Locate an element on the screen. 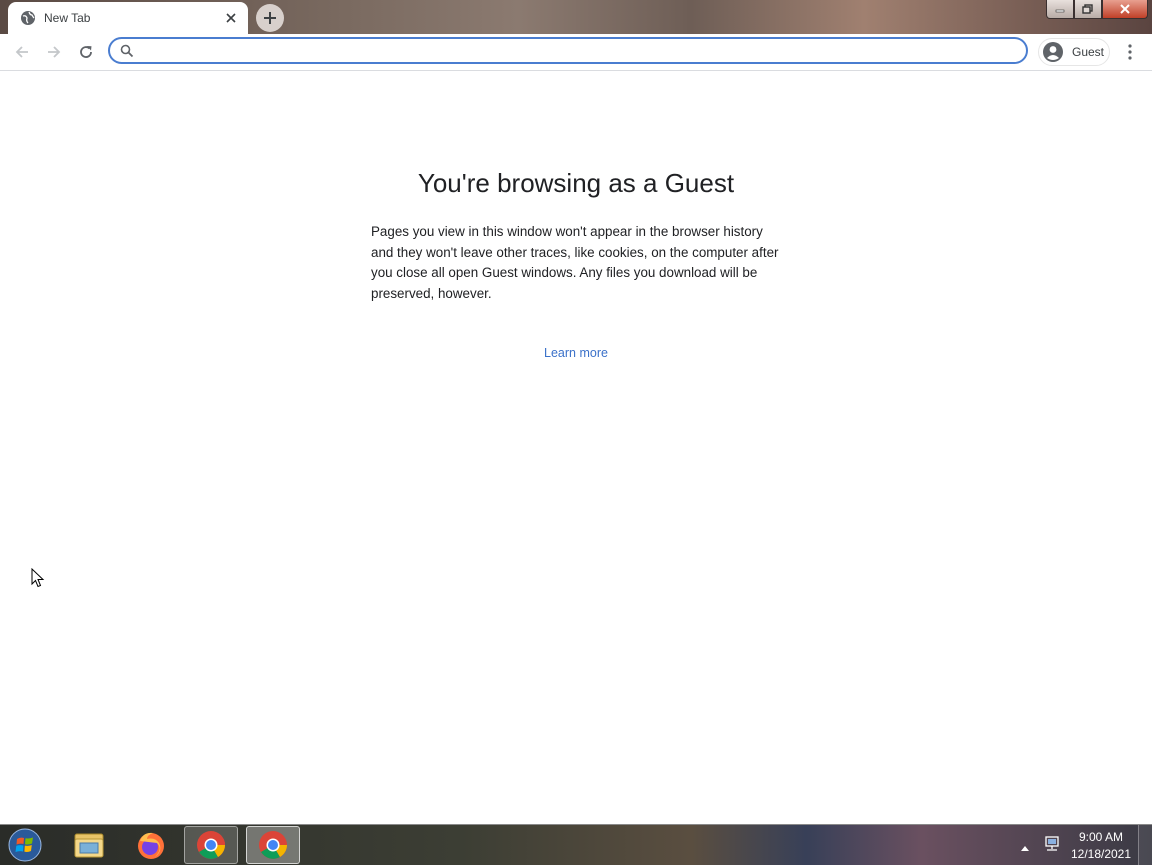 The height and width of the screenshot is (865, 1152). restore-icon is located at coordinates (1087, 9).